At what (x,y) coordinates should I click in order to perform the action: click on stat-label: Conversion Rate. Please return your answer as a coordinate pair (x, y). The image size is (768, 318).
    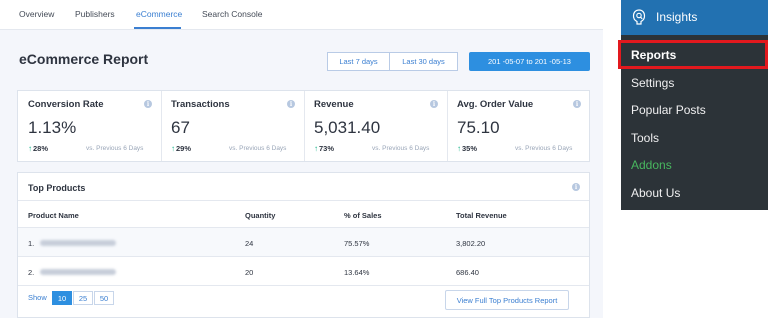
    Looking at the image, I should click on (66, 104).